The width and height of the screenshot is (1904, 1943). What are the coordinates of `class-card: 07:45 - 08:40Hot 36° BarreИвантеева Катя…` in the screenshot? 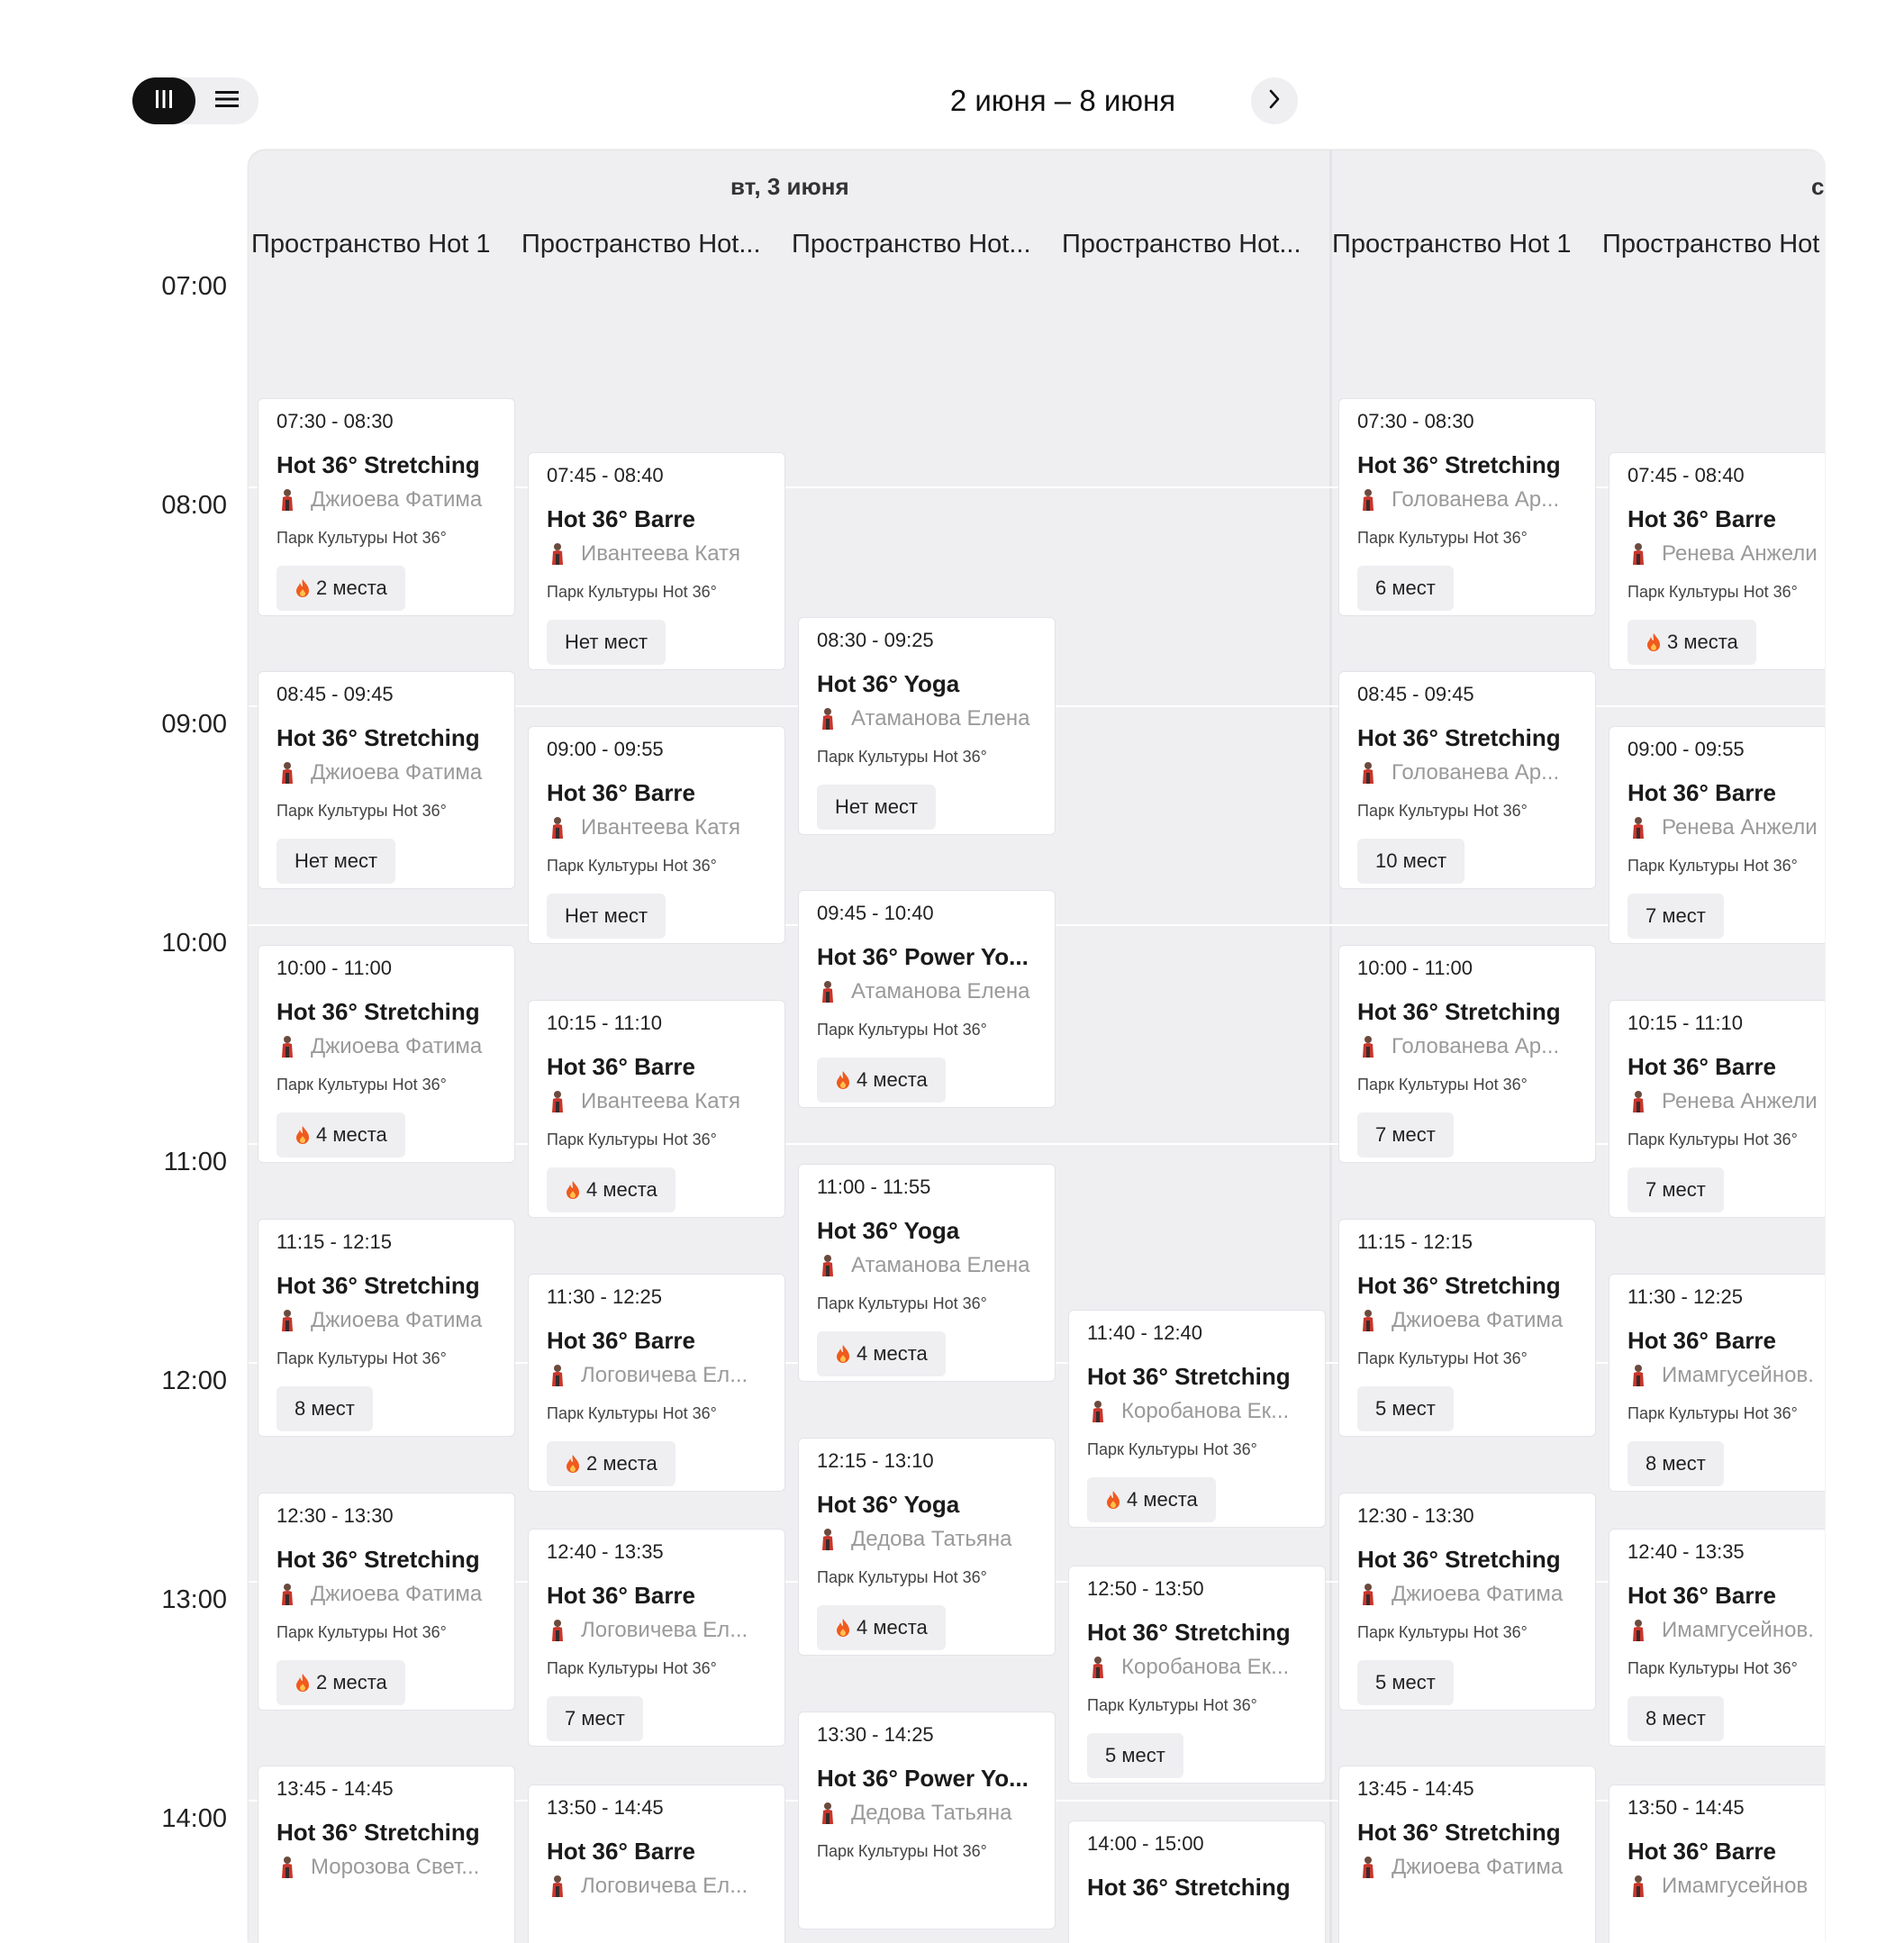 It's located at (657, 561).